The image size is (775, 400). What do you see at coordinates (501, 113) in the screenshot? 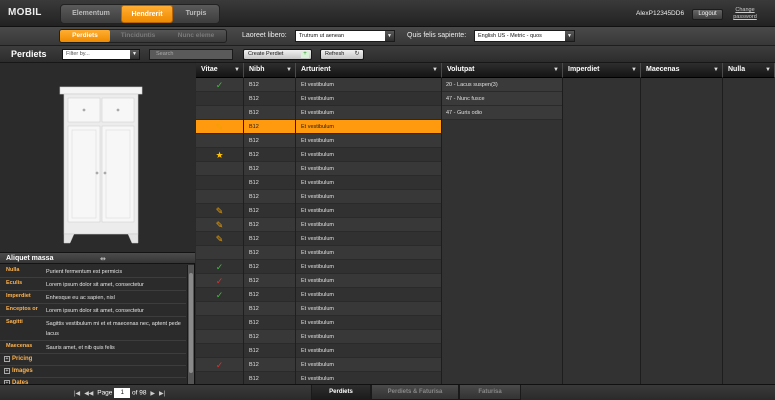
I see `volutpat-cell: 47 - Guris odio` at bounding box center [501, 113].